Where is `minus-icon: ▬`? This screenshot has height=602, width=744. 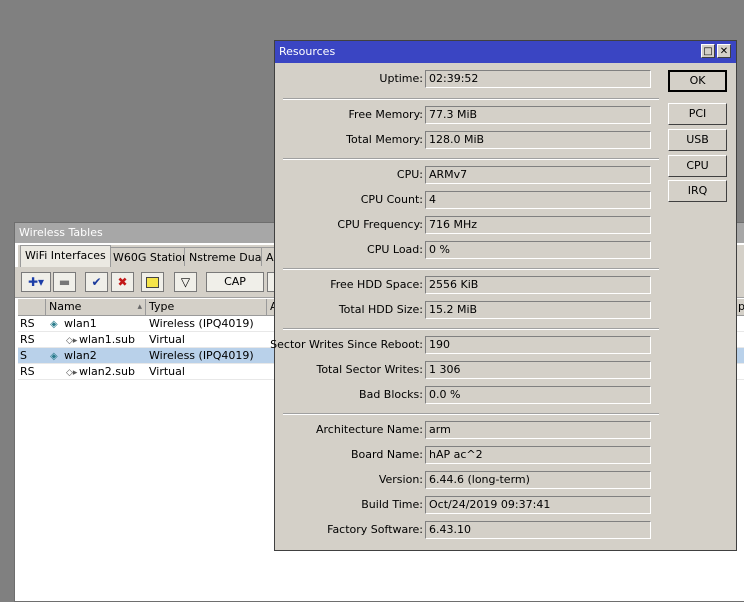 minus-icon: ▬ is located at coordinates (64, 282).